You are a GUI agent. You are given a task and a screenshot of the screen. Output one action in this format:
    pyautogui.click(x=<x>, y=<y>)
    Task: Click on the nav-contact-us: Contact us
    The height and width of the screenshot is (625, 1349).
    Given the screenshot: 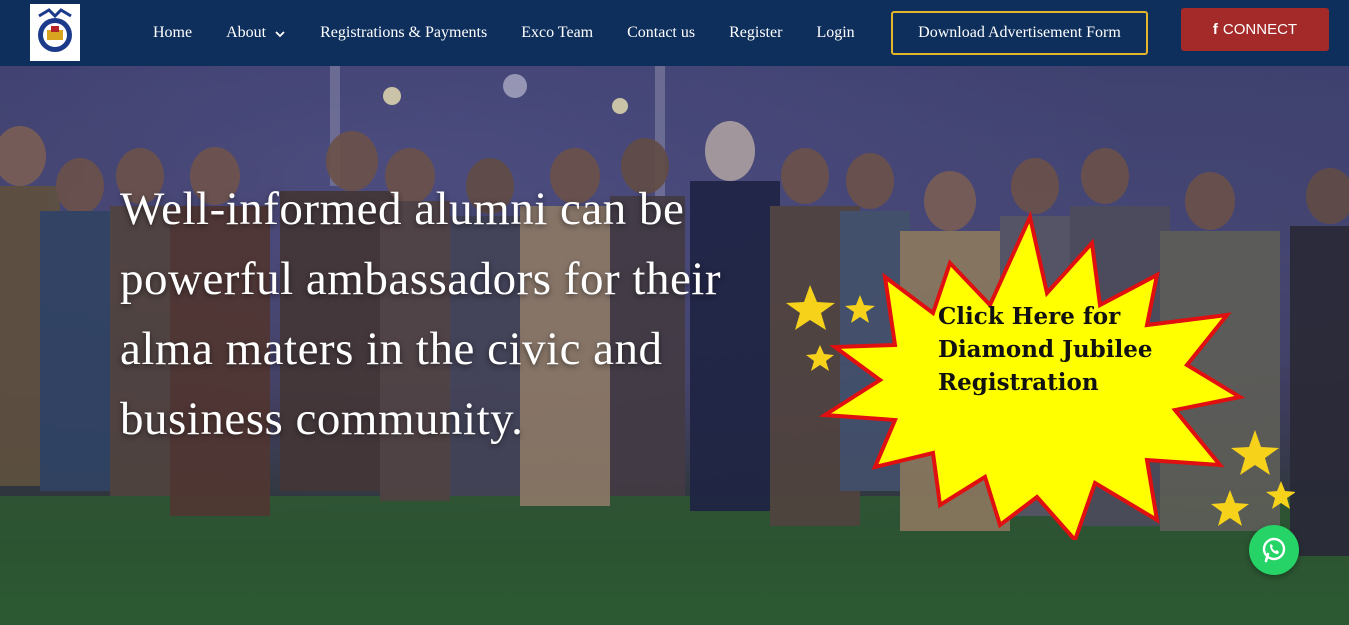 What is the action you would take?
    pyautogui.click(x=661, y=33)
    